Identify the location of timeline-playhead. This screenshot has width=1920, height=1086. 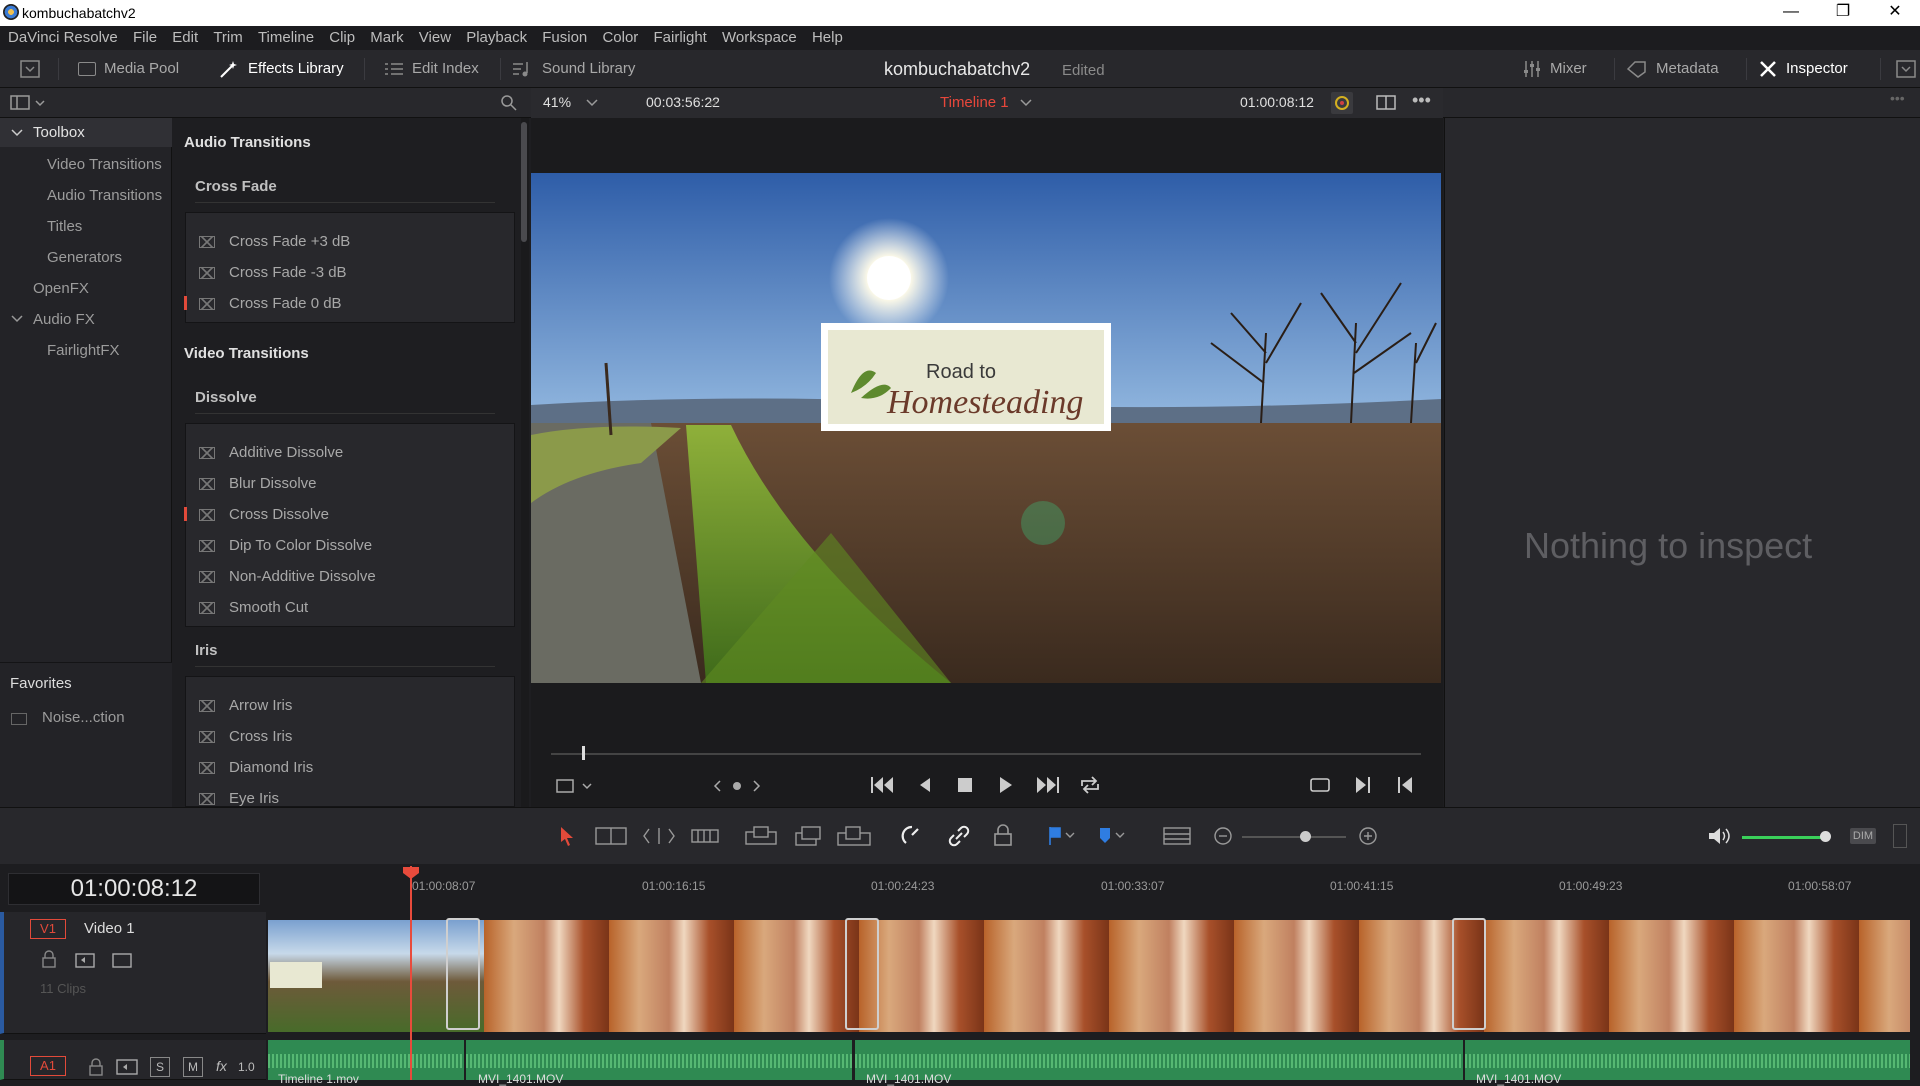
(411, 973).